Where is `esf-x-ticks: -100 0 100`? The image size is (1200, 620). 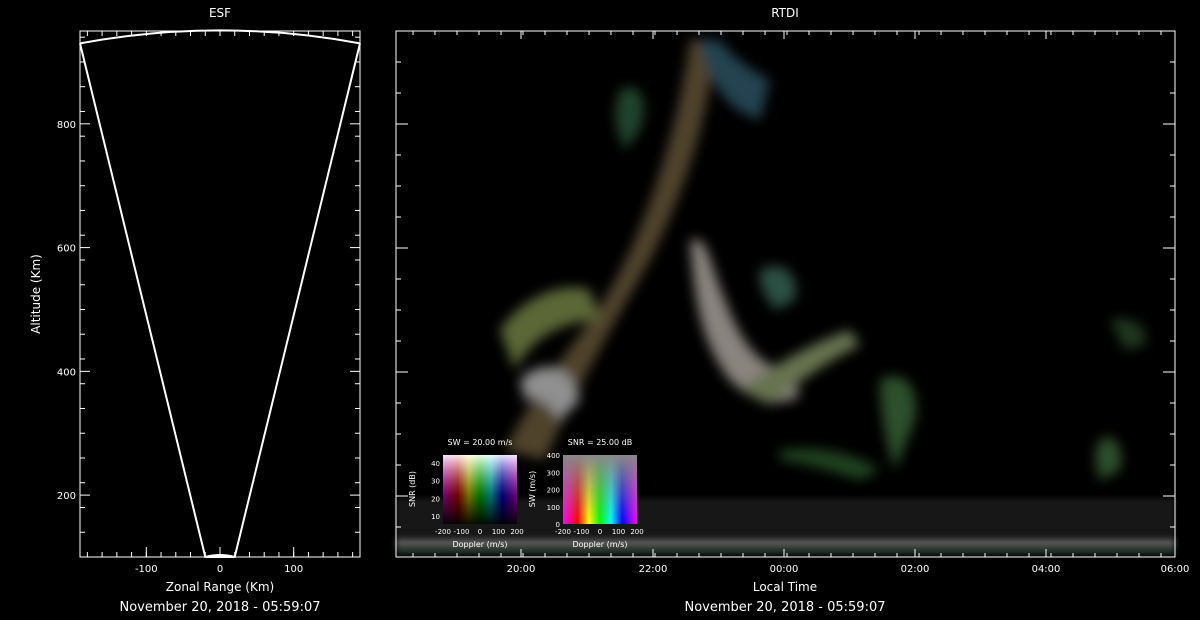
esf-x-ticks: -100 0 100 is located at coordinates (219, 561).